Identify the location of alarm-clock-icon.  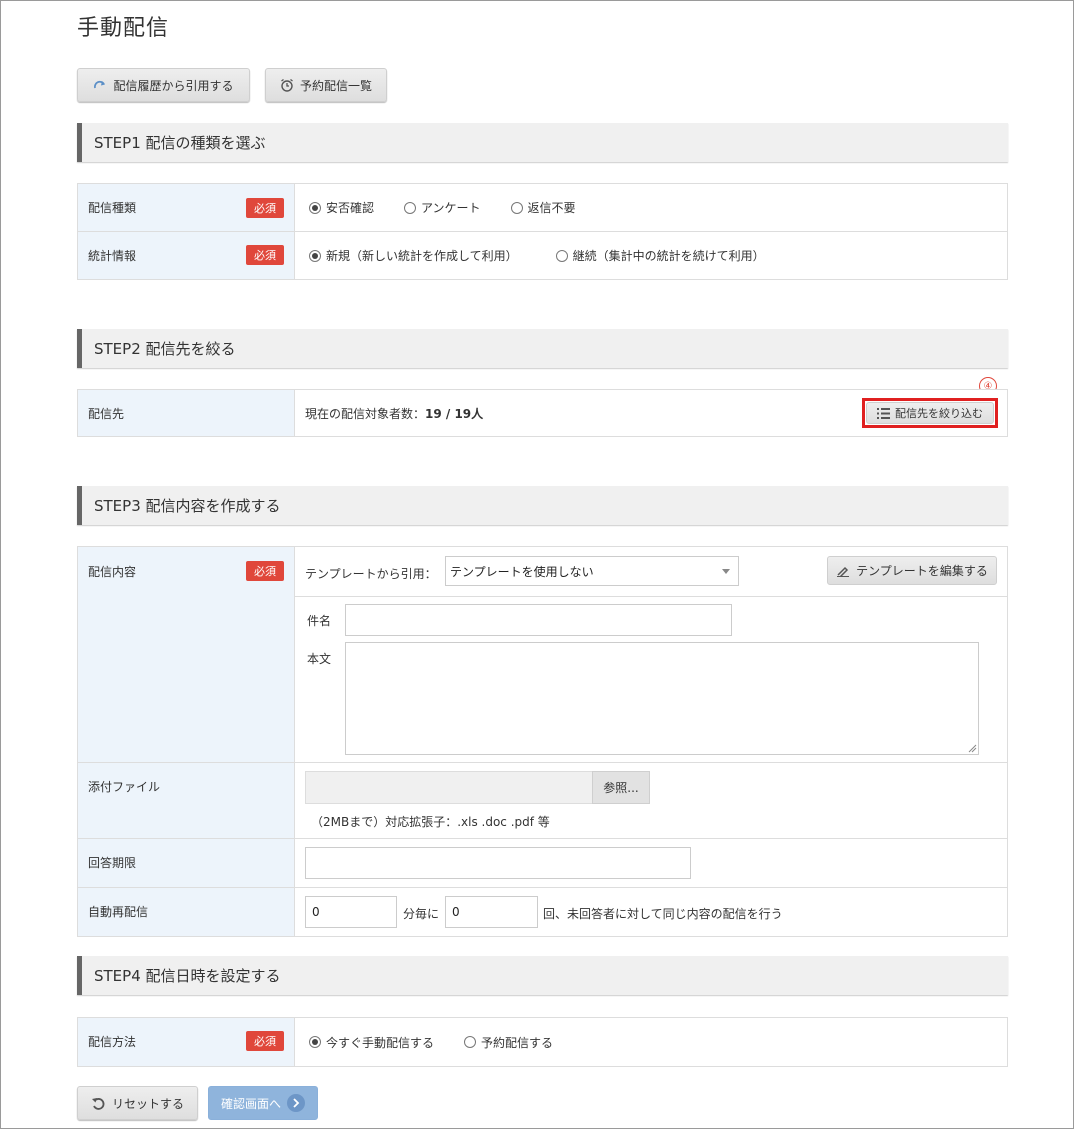
(287, 85).